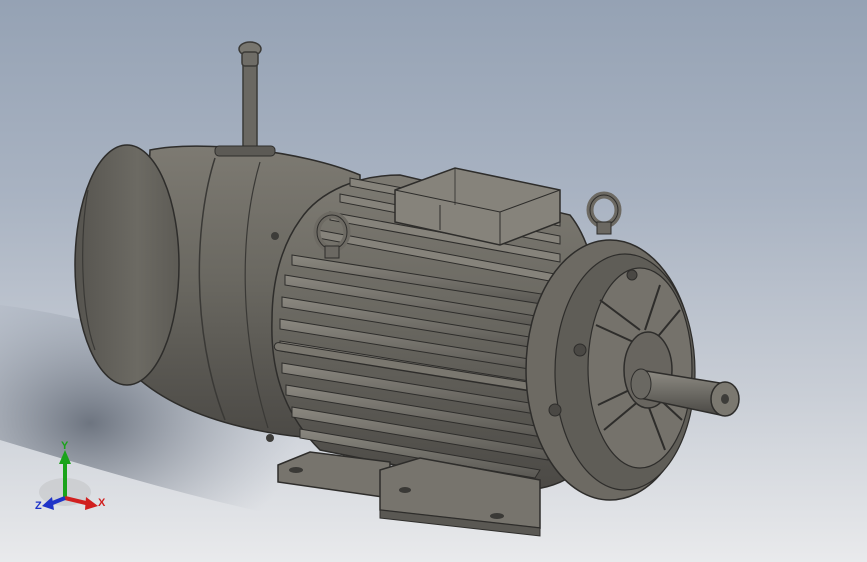 The image size is (867, 562). I want to click on lifting-eye-front, so click(604, 213).